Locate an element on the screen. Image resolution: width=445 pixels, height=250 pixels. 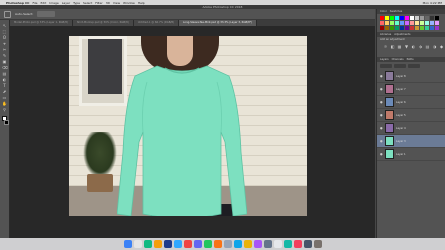
menu-type: Type is located at coordinates (76, 3).